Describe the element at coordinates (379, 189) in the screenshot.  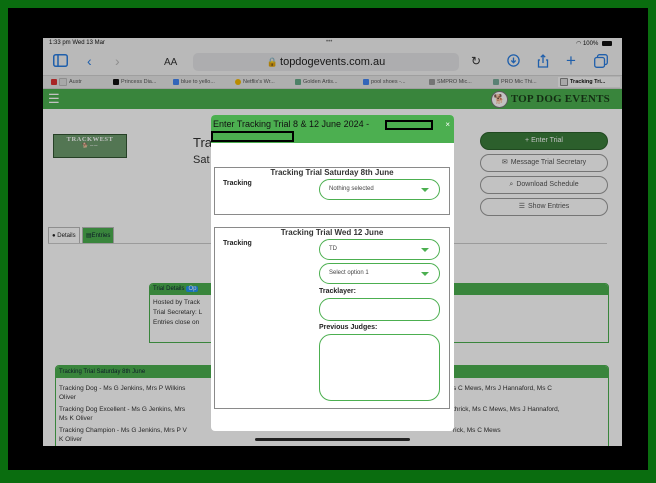
I see `saturday-tracking-select: Nothing selected` at that location.